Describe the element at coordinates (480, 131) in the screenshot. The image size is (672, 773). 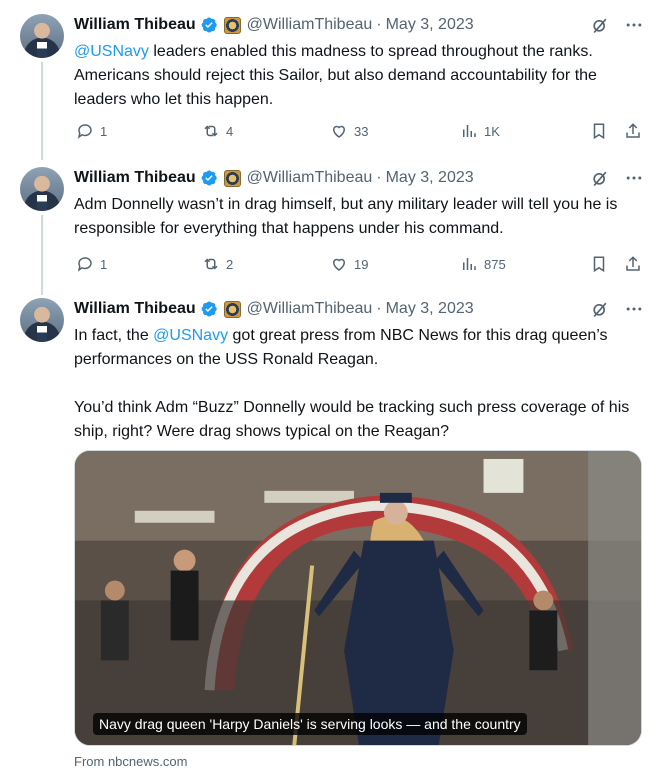
I see `views-button: 1K` at that location.